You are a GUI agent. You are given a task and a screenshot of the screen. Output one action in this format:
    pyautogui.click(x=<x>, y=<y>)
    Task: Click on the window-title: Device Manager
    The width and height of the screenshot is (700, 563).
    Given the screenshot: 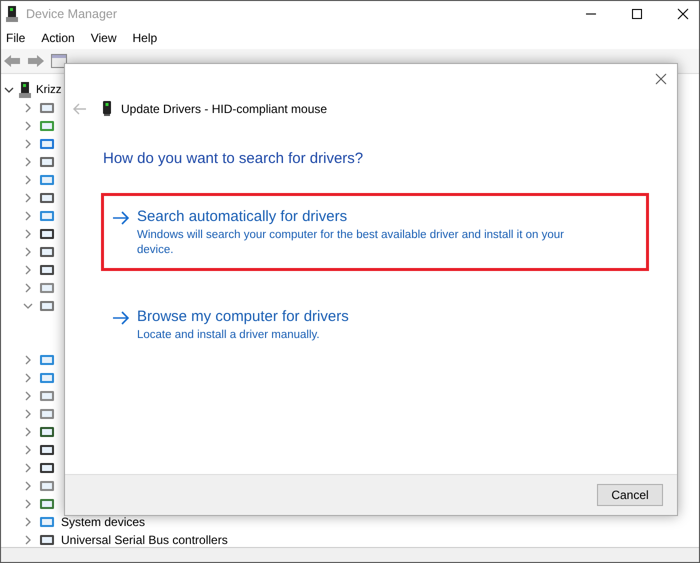 What is the action you would take?
    pyautogui.click(x=72, y=14)
    